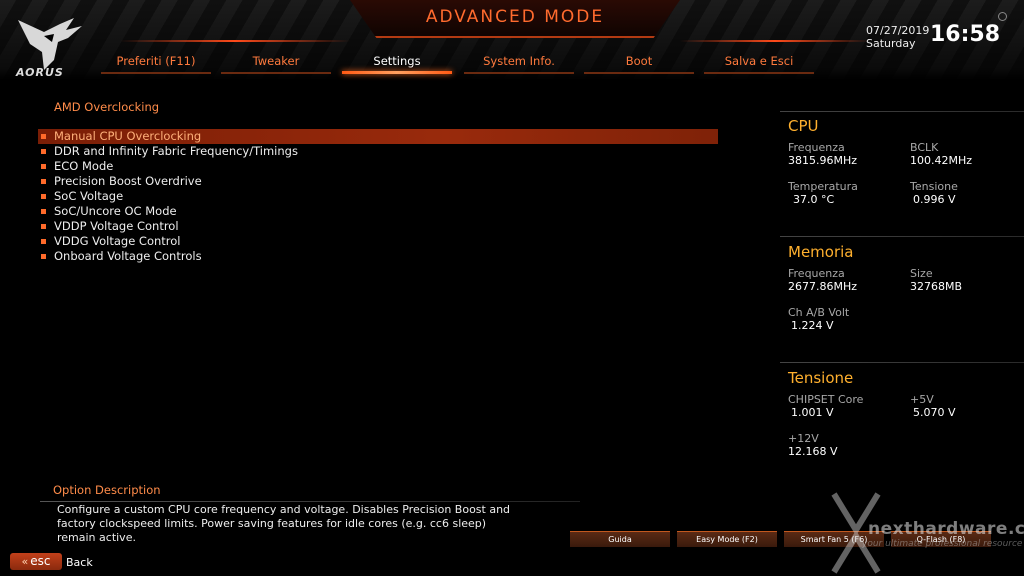  What do you see at coordinates (378, 226) in the screenshot?
I see `menu-item-vddp-voltage-control: VDDP Voltage Control` at bounding box center [378, 226].